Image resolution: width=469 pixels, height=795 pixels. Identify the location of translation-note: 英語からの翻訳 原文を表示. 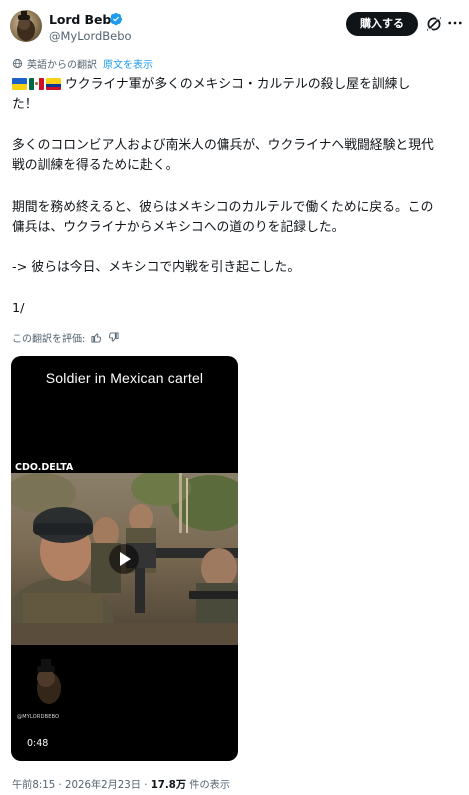
(82, 63).